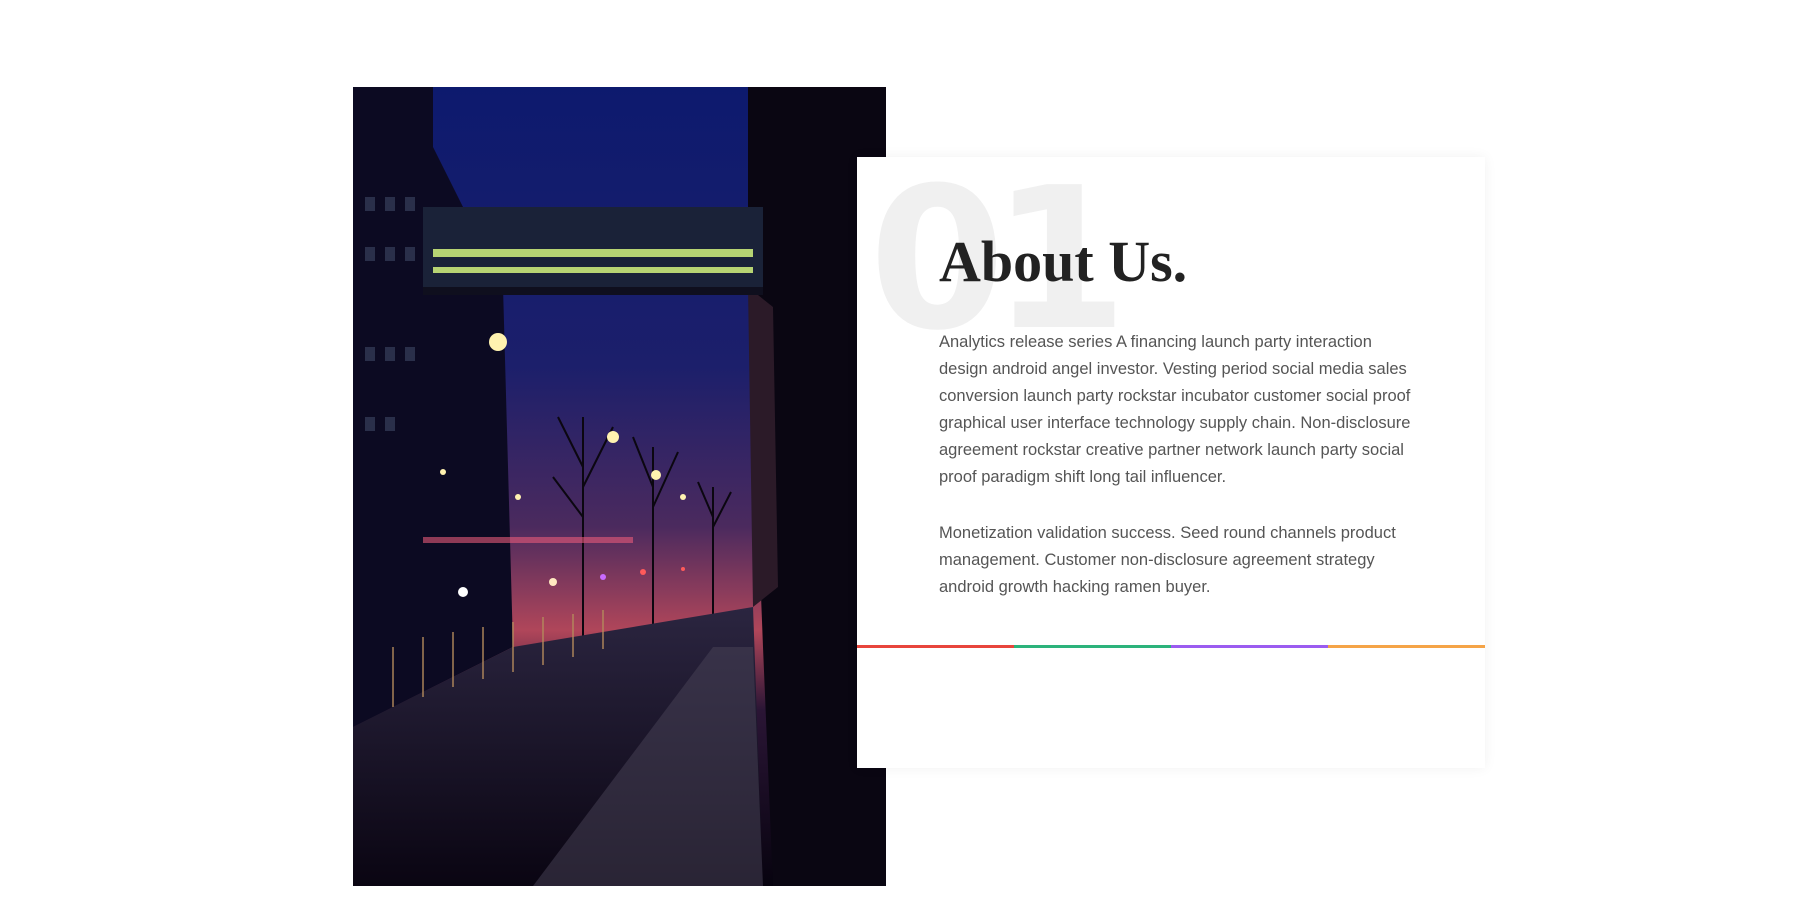 This screenshot has height=921, width=1808. I want to click on accent-orange, so click(1406, 646).